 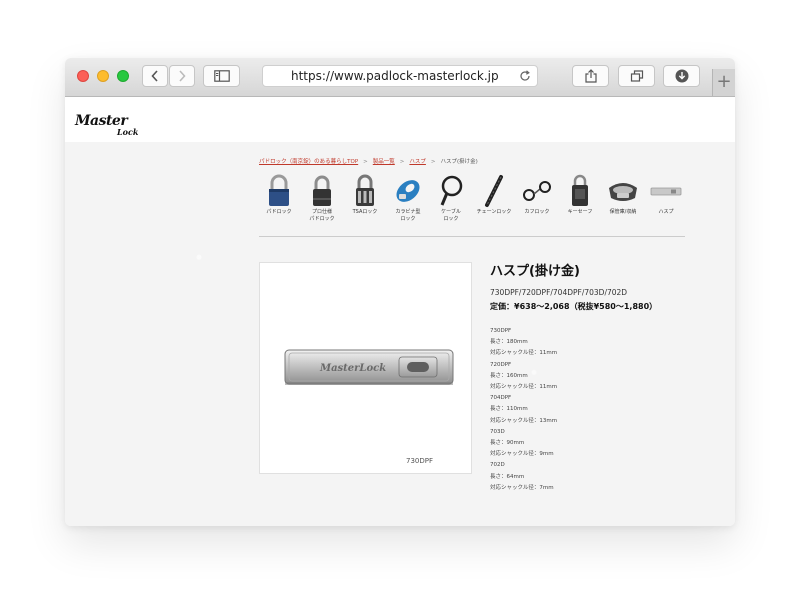 I want to click on share-button, so click(x=590, y=76).